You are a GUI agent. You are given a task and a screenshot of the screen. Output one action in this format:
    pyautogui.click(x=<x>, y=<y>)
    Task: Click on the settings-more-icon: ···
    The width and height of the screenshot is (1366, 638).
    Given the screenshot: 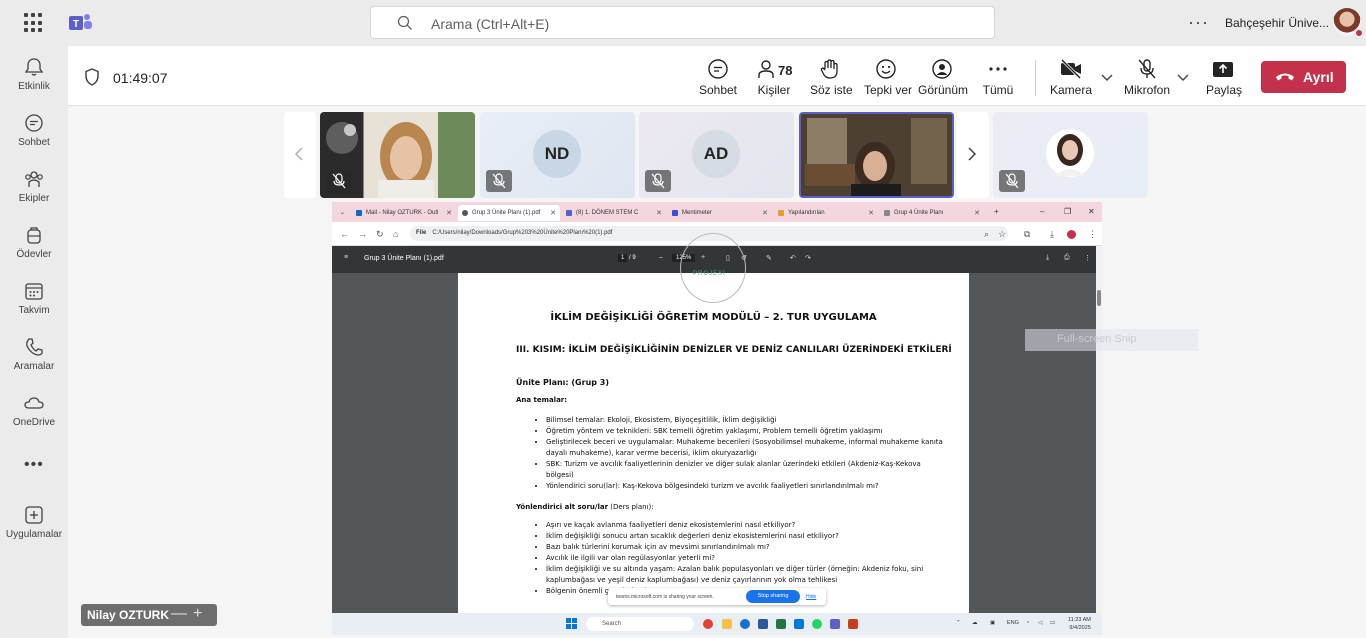 What is the action you would take?
    pyautogui.click(x=1198, y=22)
    